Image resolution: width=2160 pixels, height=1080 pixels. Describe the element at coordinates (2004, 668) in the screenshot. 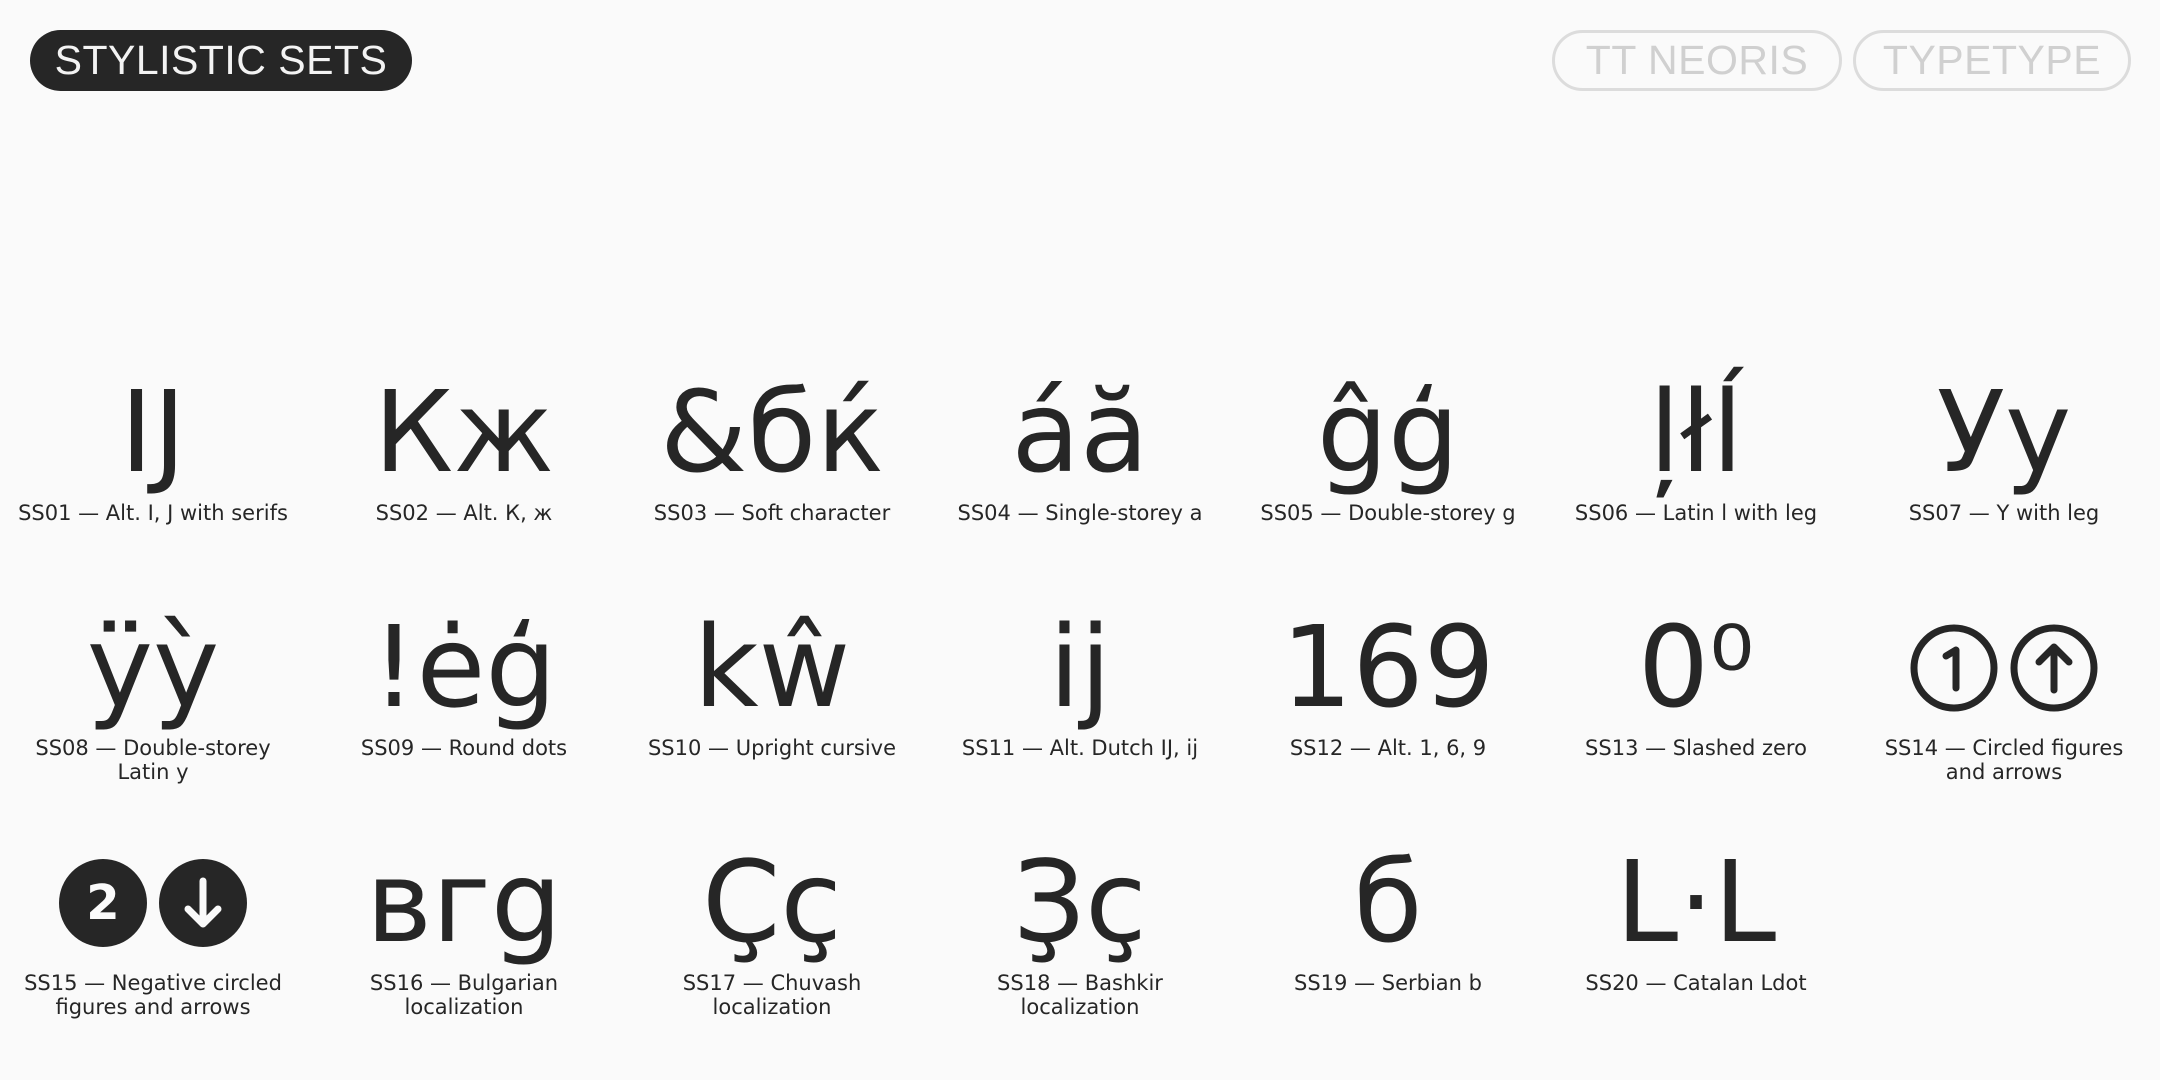

I see `set-glyph-ss14` at that location.